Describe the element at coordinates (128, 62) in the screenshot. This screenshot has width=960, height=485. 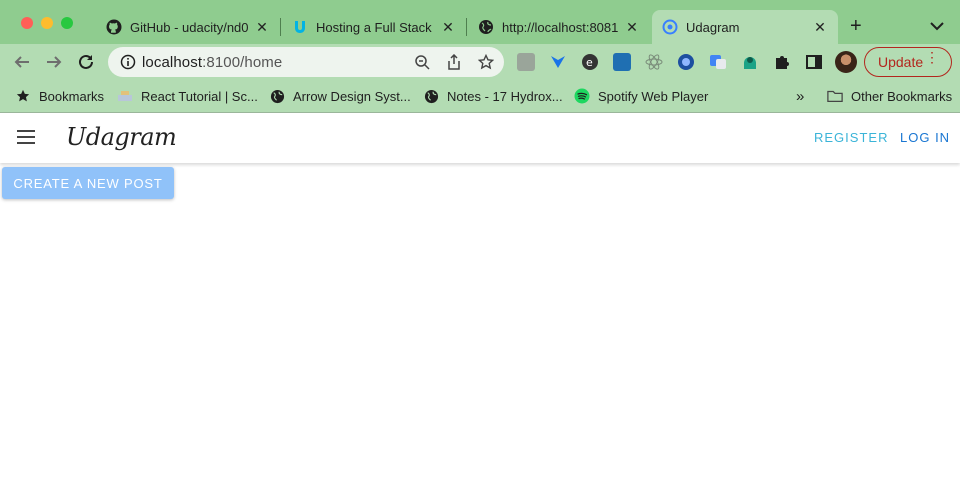
I see `info-icon` at that location.